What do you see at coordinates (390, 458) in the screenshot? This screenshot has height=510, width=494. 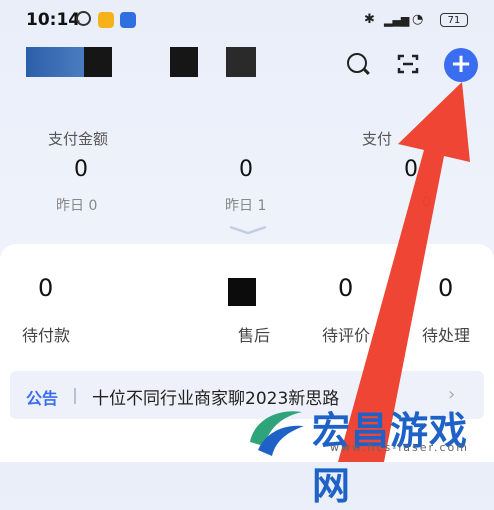 I see `watermark-title: 宏昌游戏网` at bounding box center [390, 458].